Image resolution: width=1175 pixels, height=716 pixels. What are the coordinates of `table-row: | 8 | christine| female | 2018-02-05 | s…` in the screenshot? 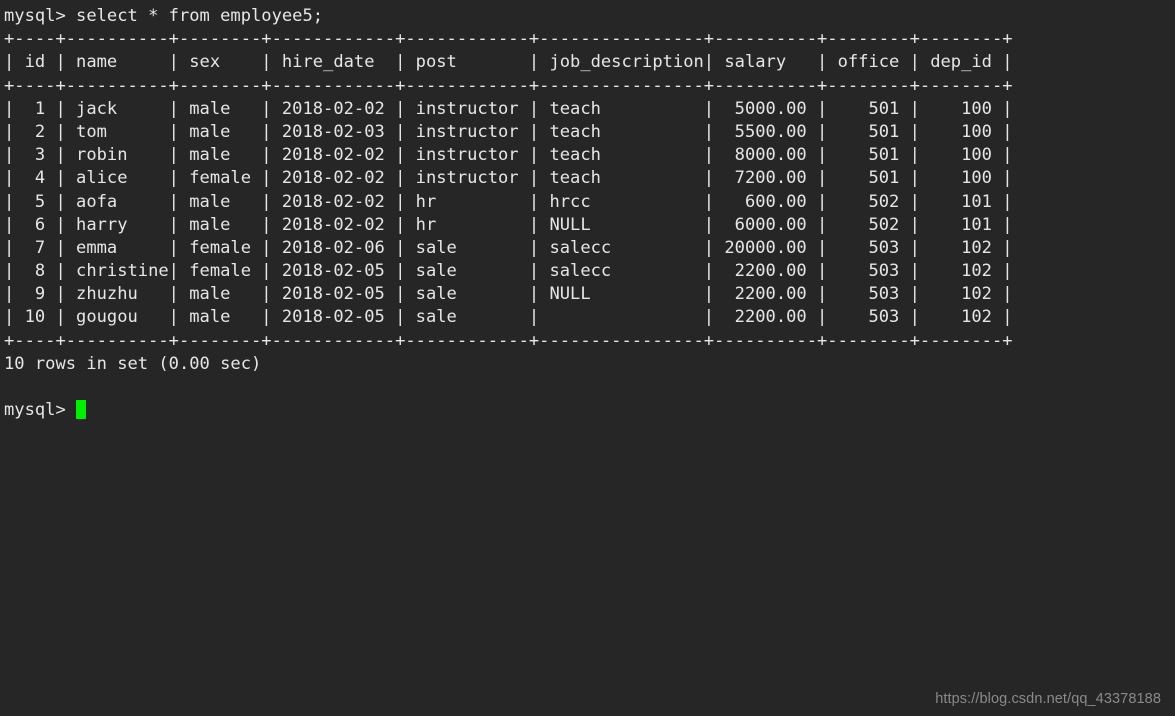 It's located at (508, 271).